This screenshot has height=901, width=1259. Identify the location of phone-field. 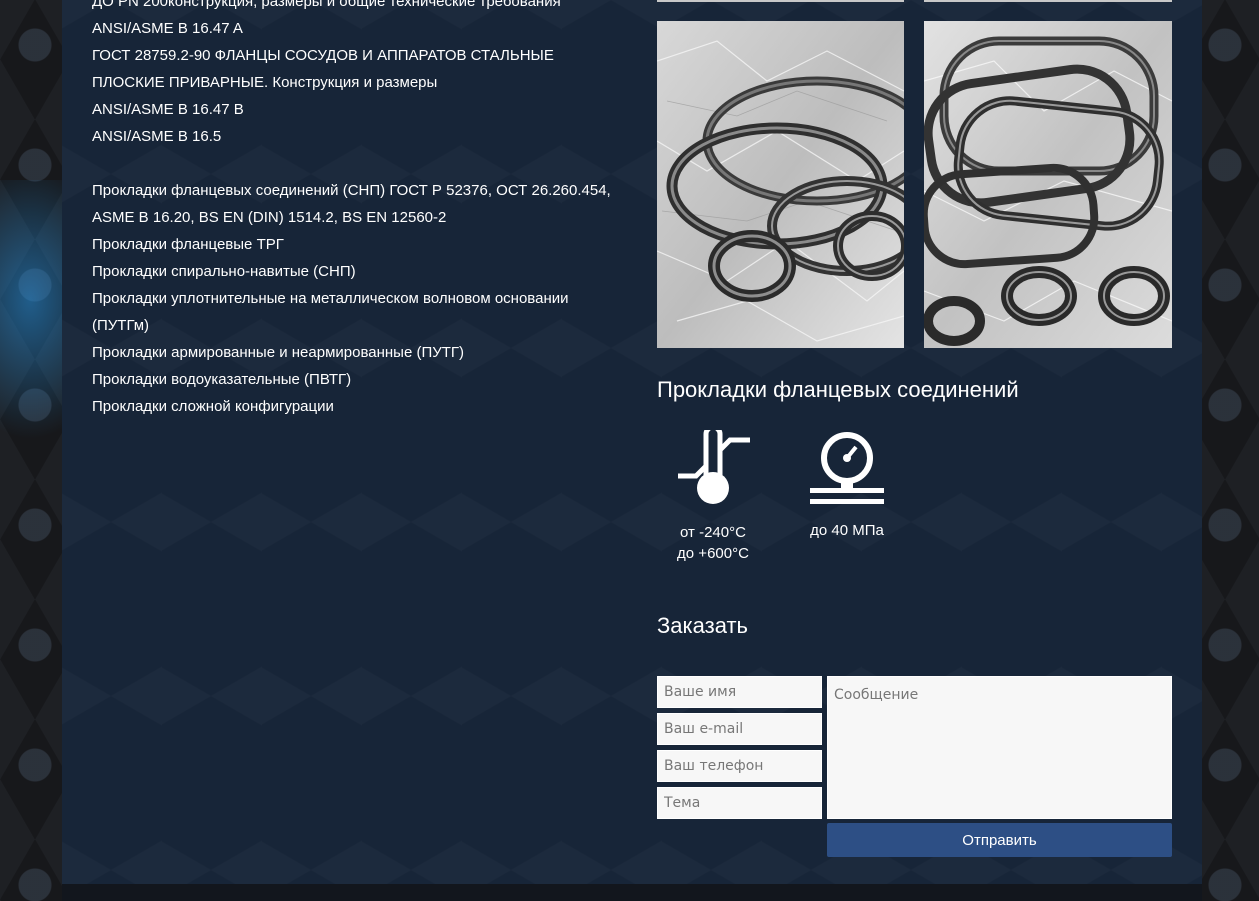
(739, 766).